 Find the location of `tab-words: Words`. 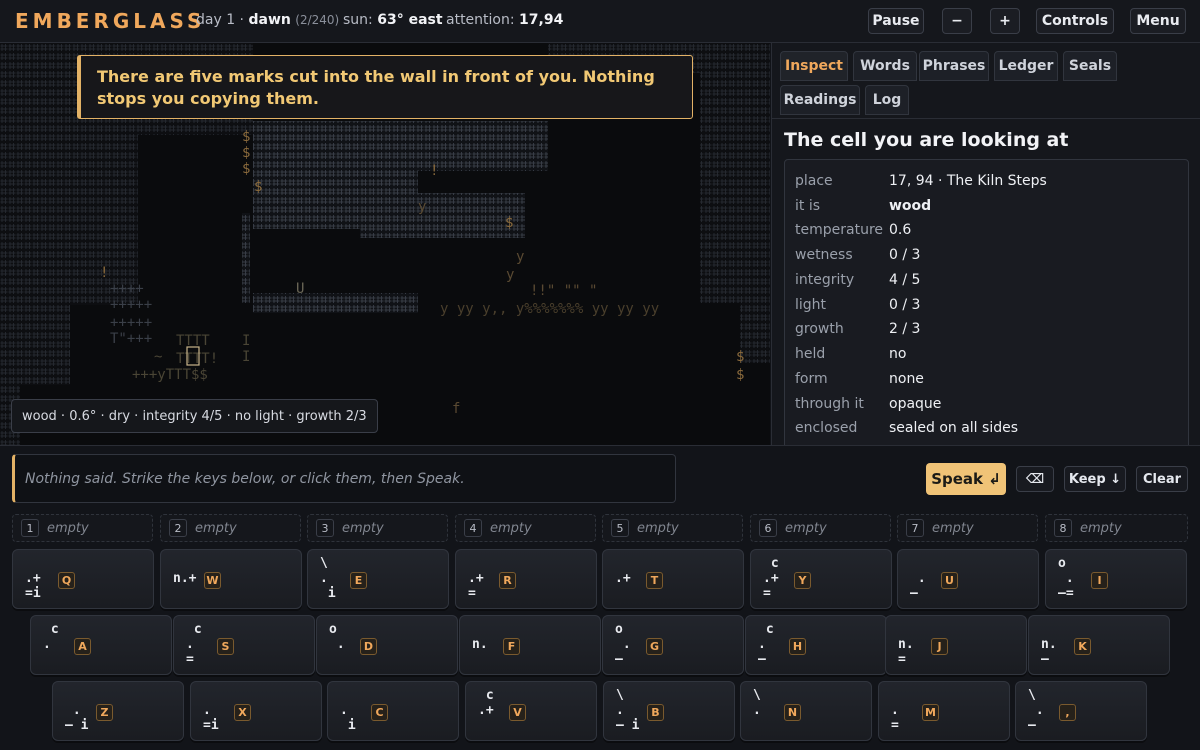

tab-words: Words is located at coordinates (885, 66).